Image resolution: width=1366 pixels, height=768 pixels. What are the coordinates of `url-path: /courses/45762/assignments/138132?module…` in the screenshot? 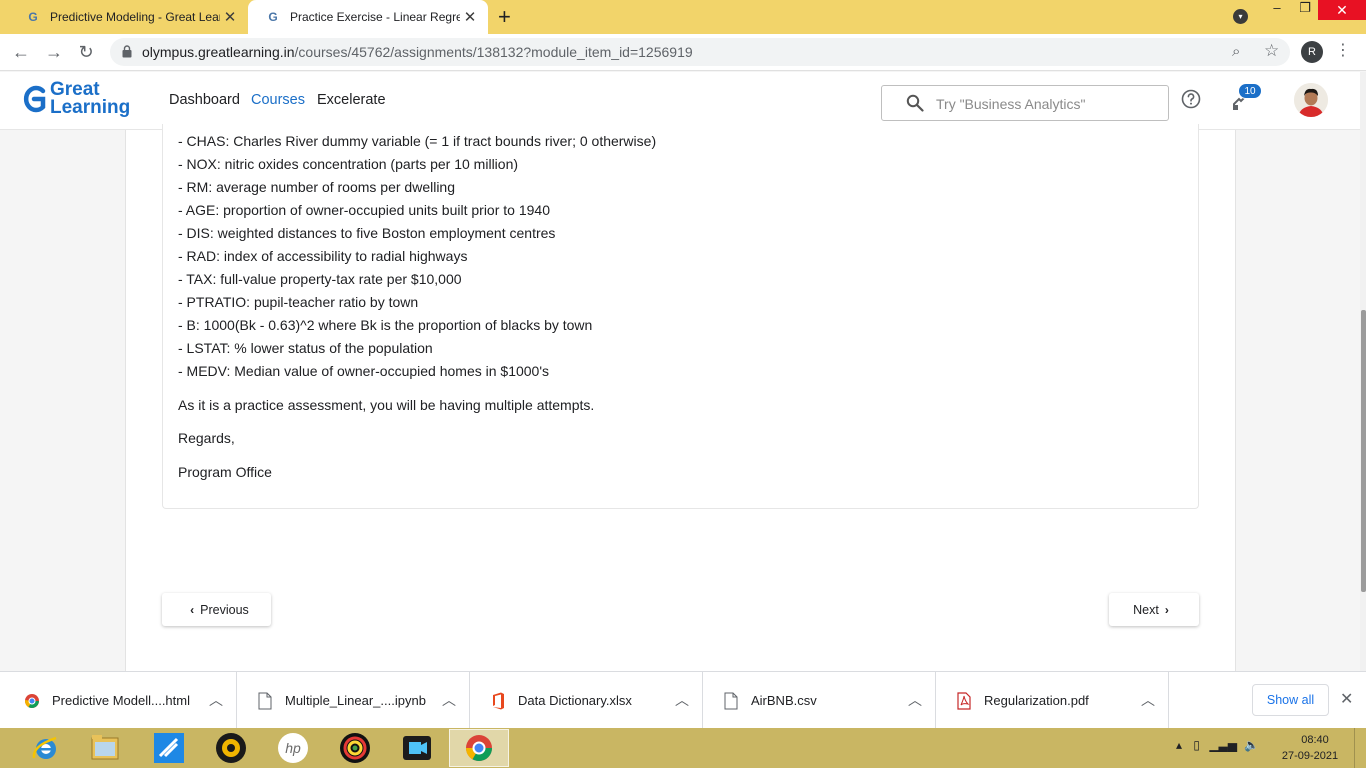 It's located at (493, 52).